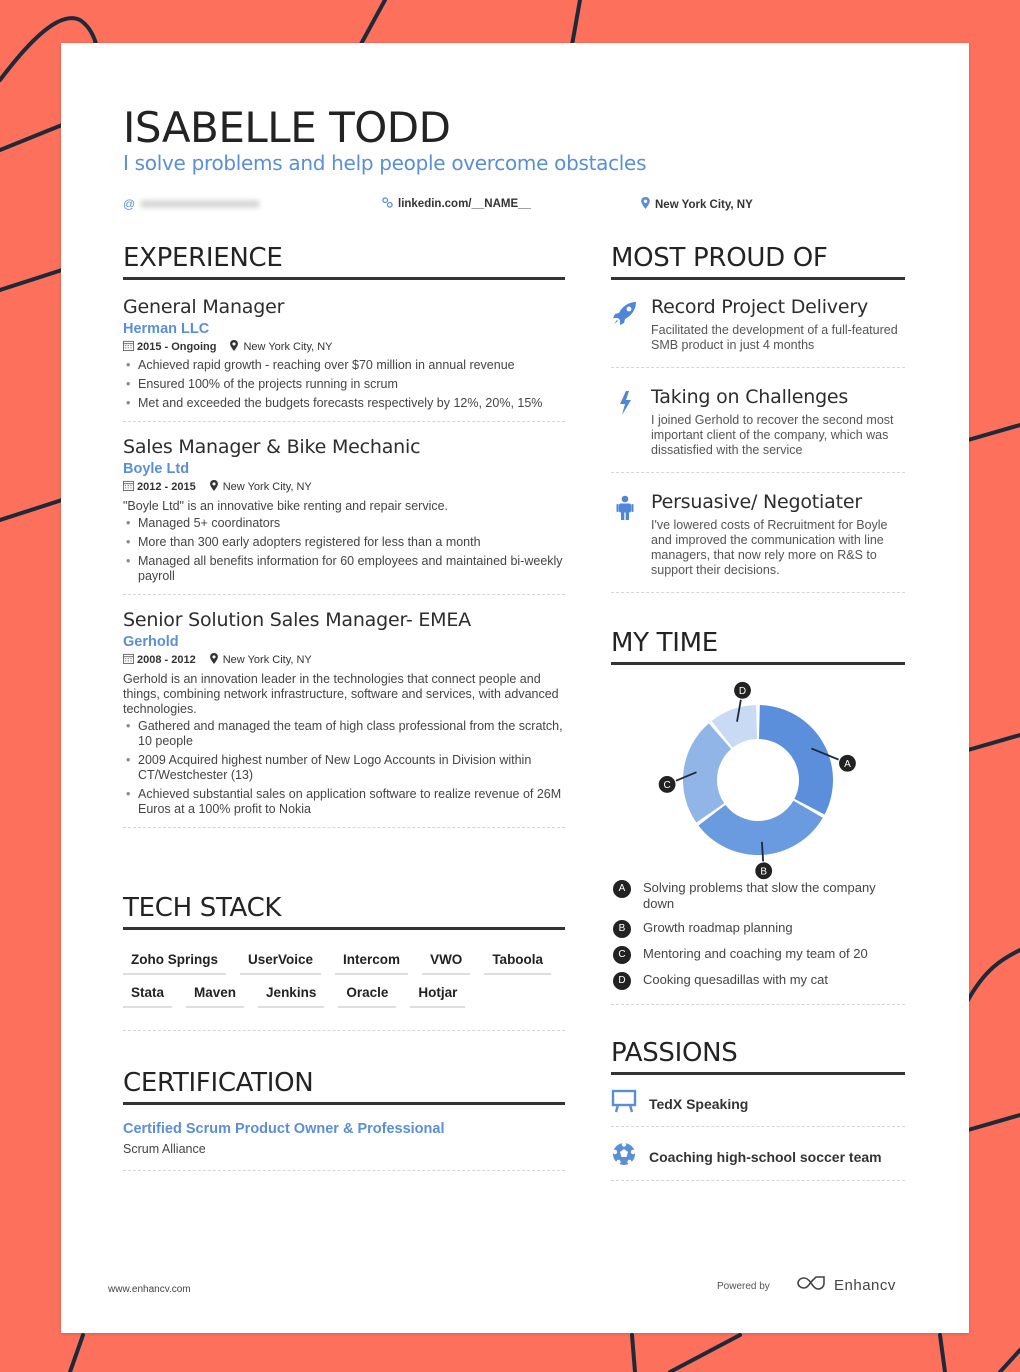 The height and width of the screenshot is (1372, 1020). Describe the element at coordinates (760, 827) in the screenshot. I see `donut-slice-b` at that location.